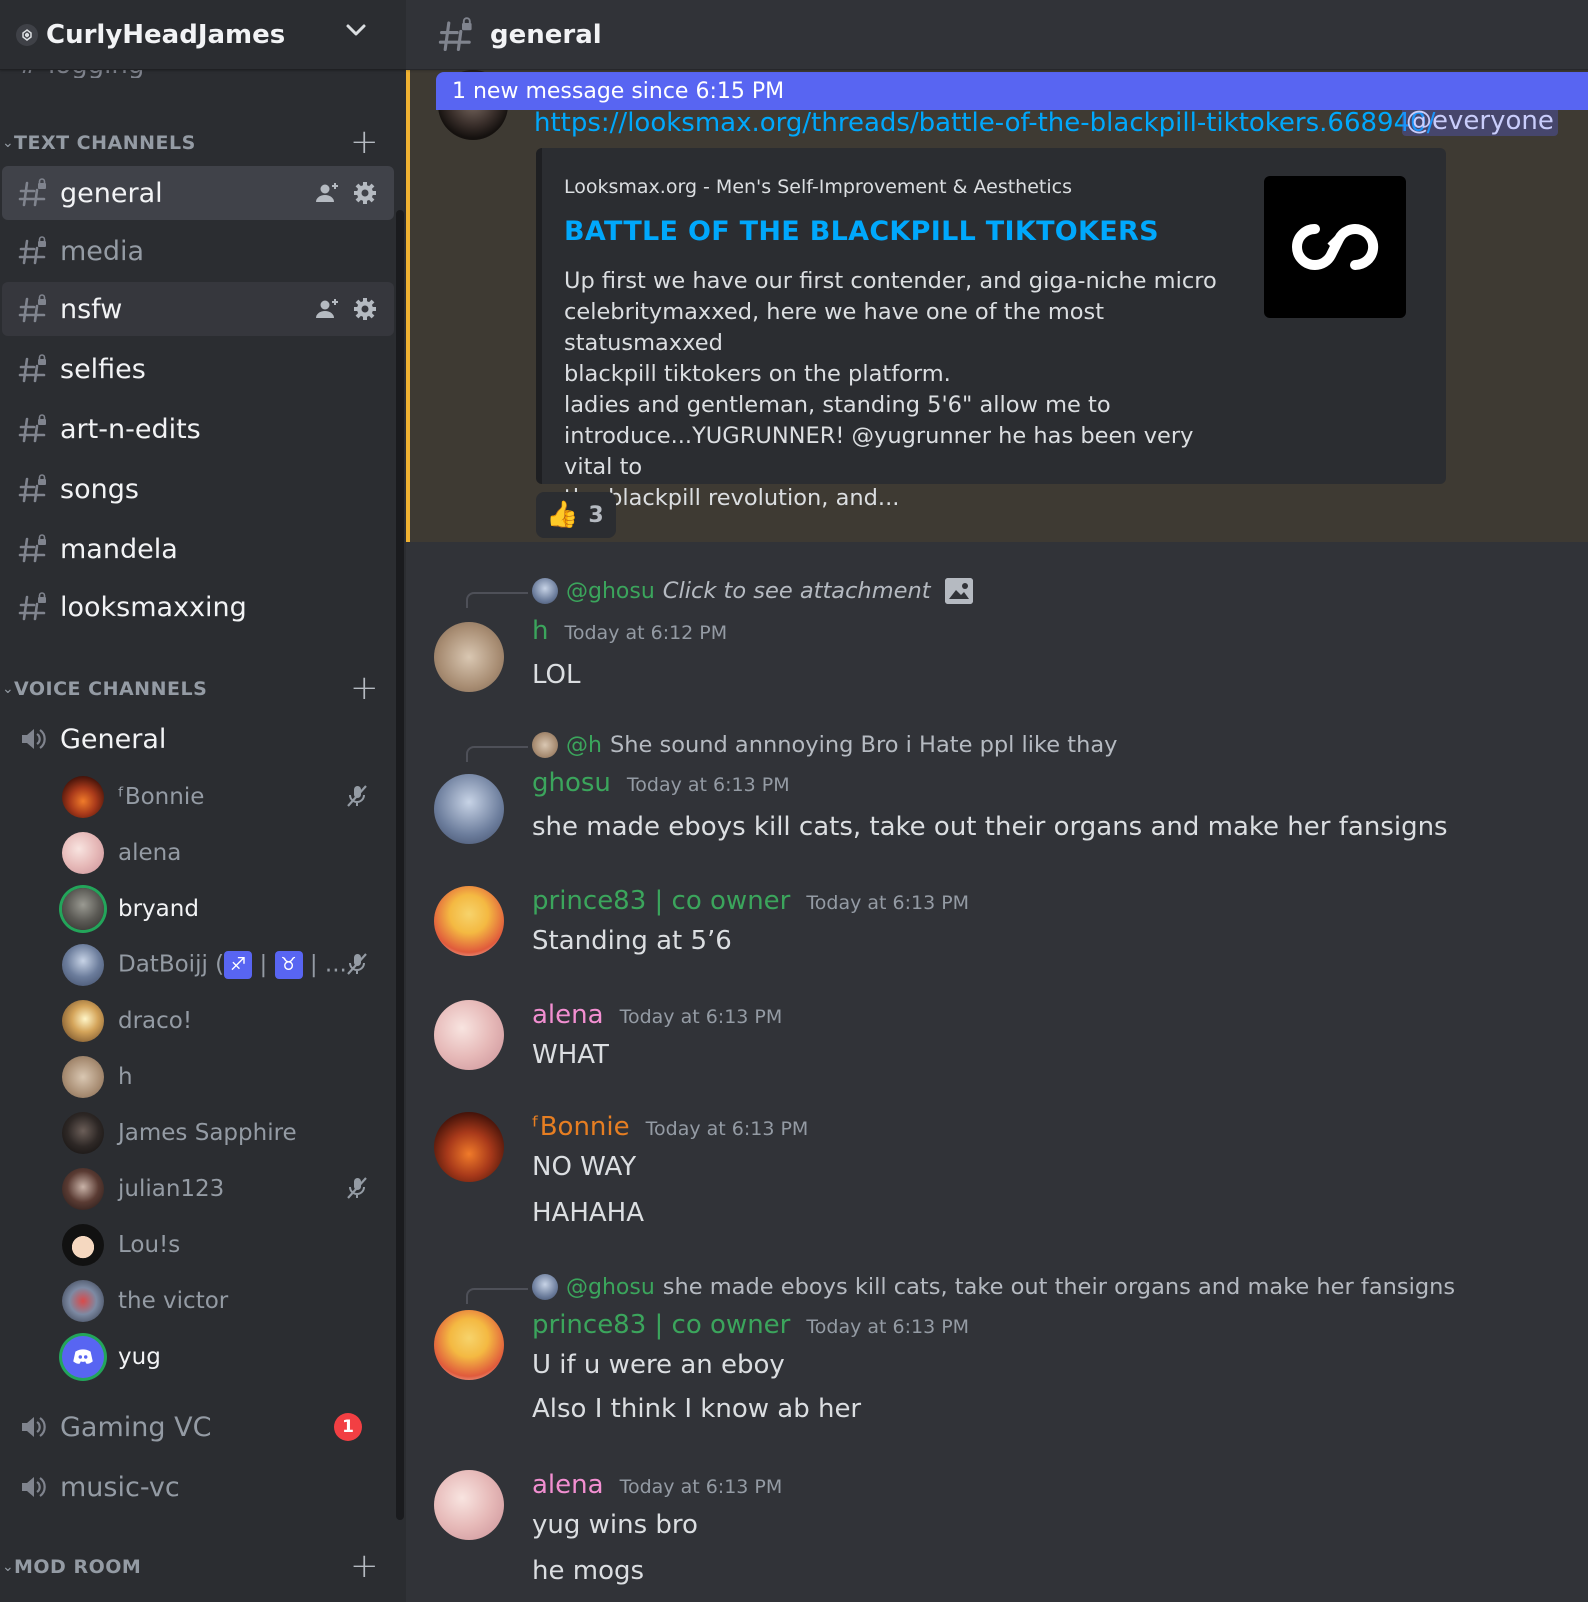 Image resolution: width=1588 pixels, height=1602 pixels. Describe the element at coordinates (198, 251) in the screenshot. I see `channel-media: media` at that location.